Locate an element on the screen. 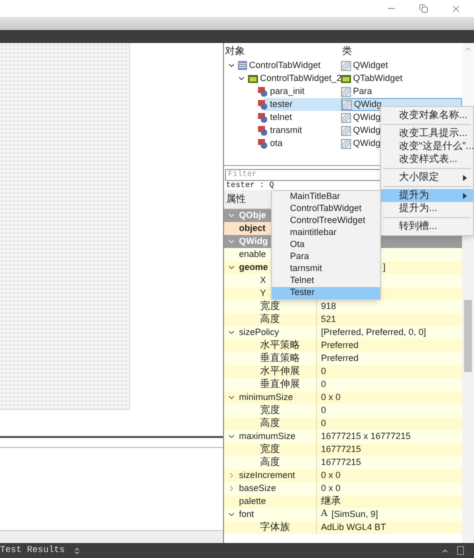 Image resolution: width=474 pixels, height=558 pixels. property-name: 垂直伸展 is located at coordinates (280, 385).